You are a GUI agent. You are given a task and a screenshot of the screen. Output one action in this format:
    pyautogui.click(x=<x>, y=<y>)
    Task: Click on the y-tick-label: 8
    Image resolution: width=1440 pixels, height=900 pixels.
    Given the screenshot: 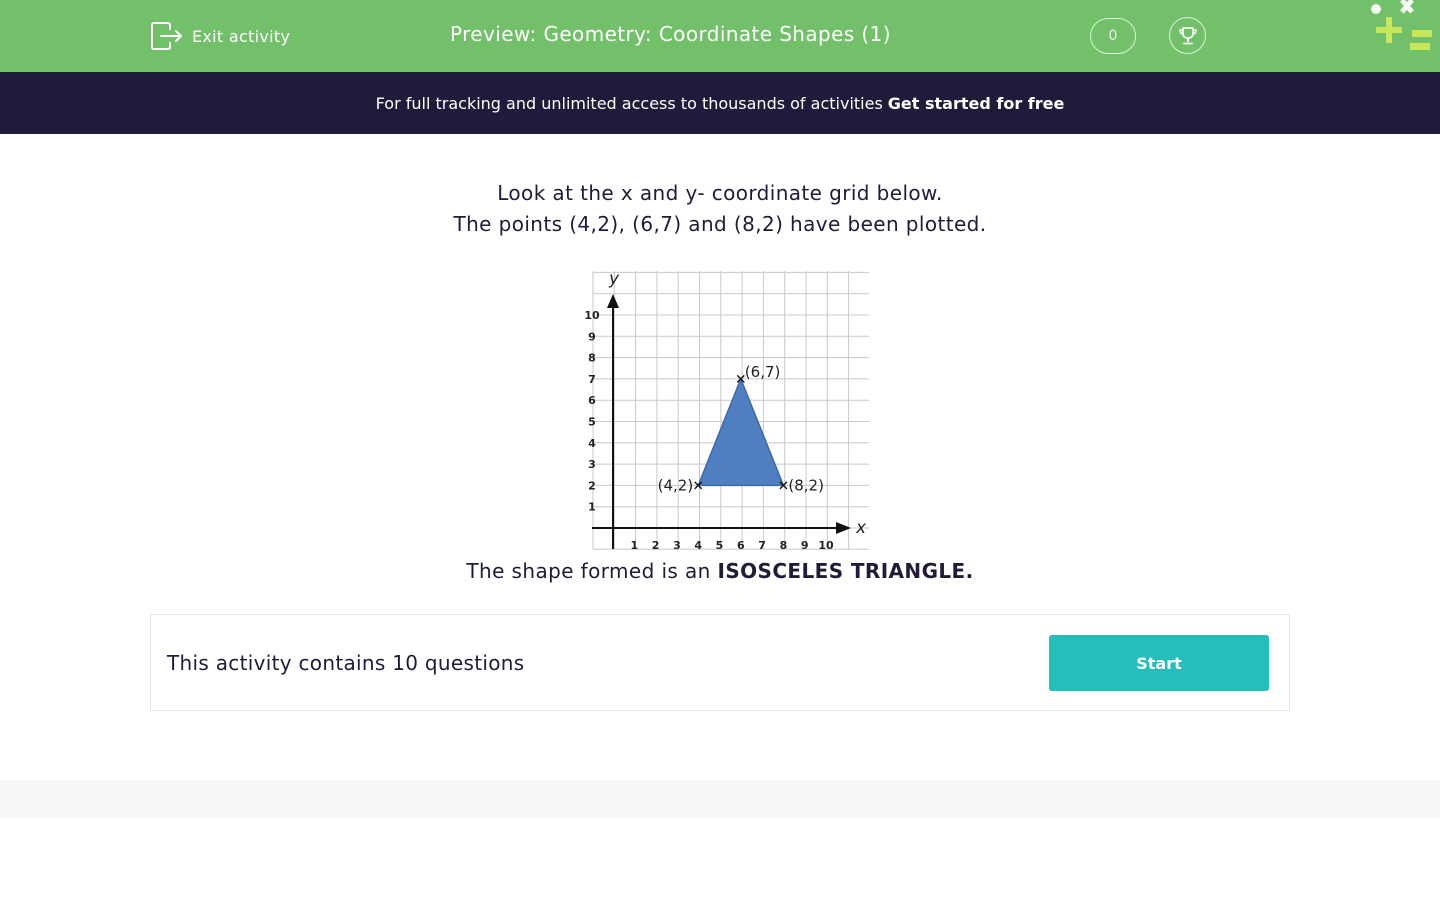 What is the action you would take?
    pyautogui.click(x=592, y=358)
    